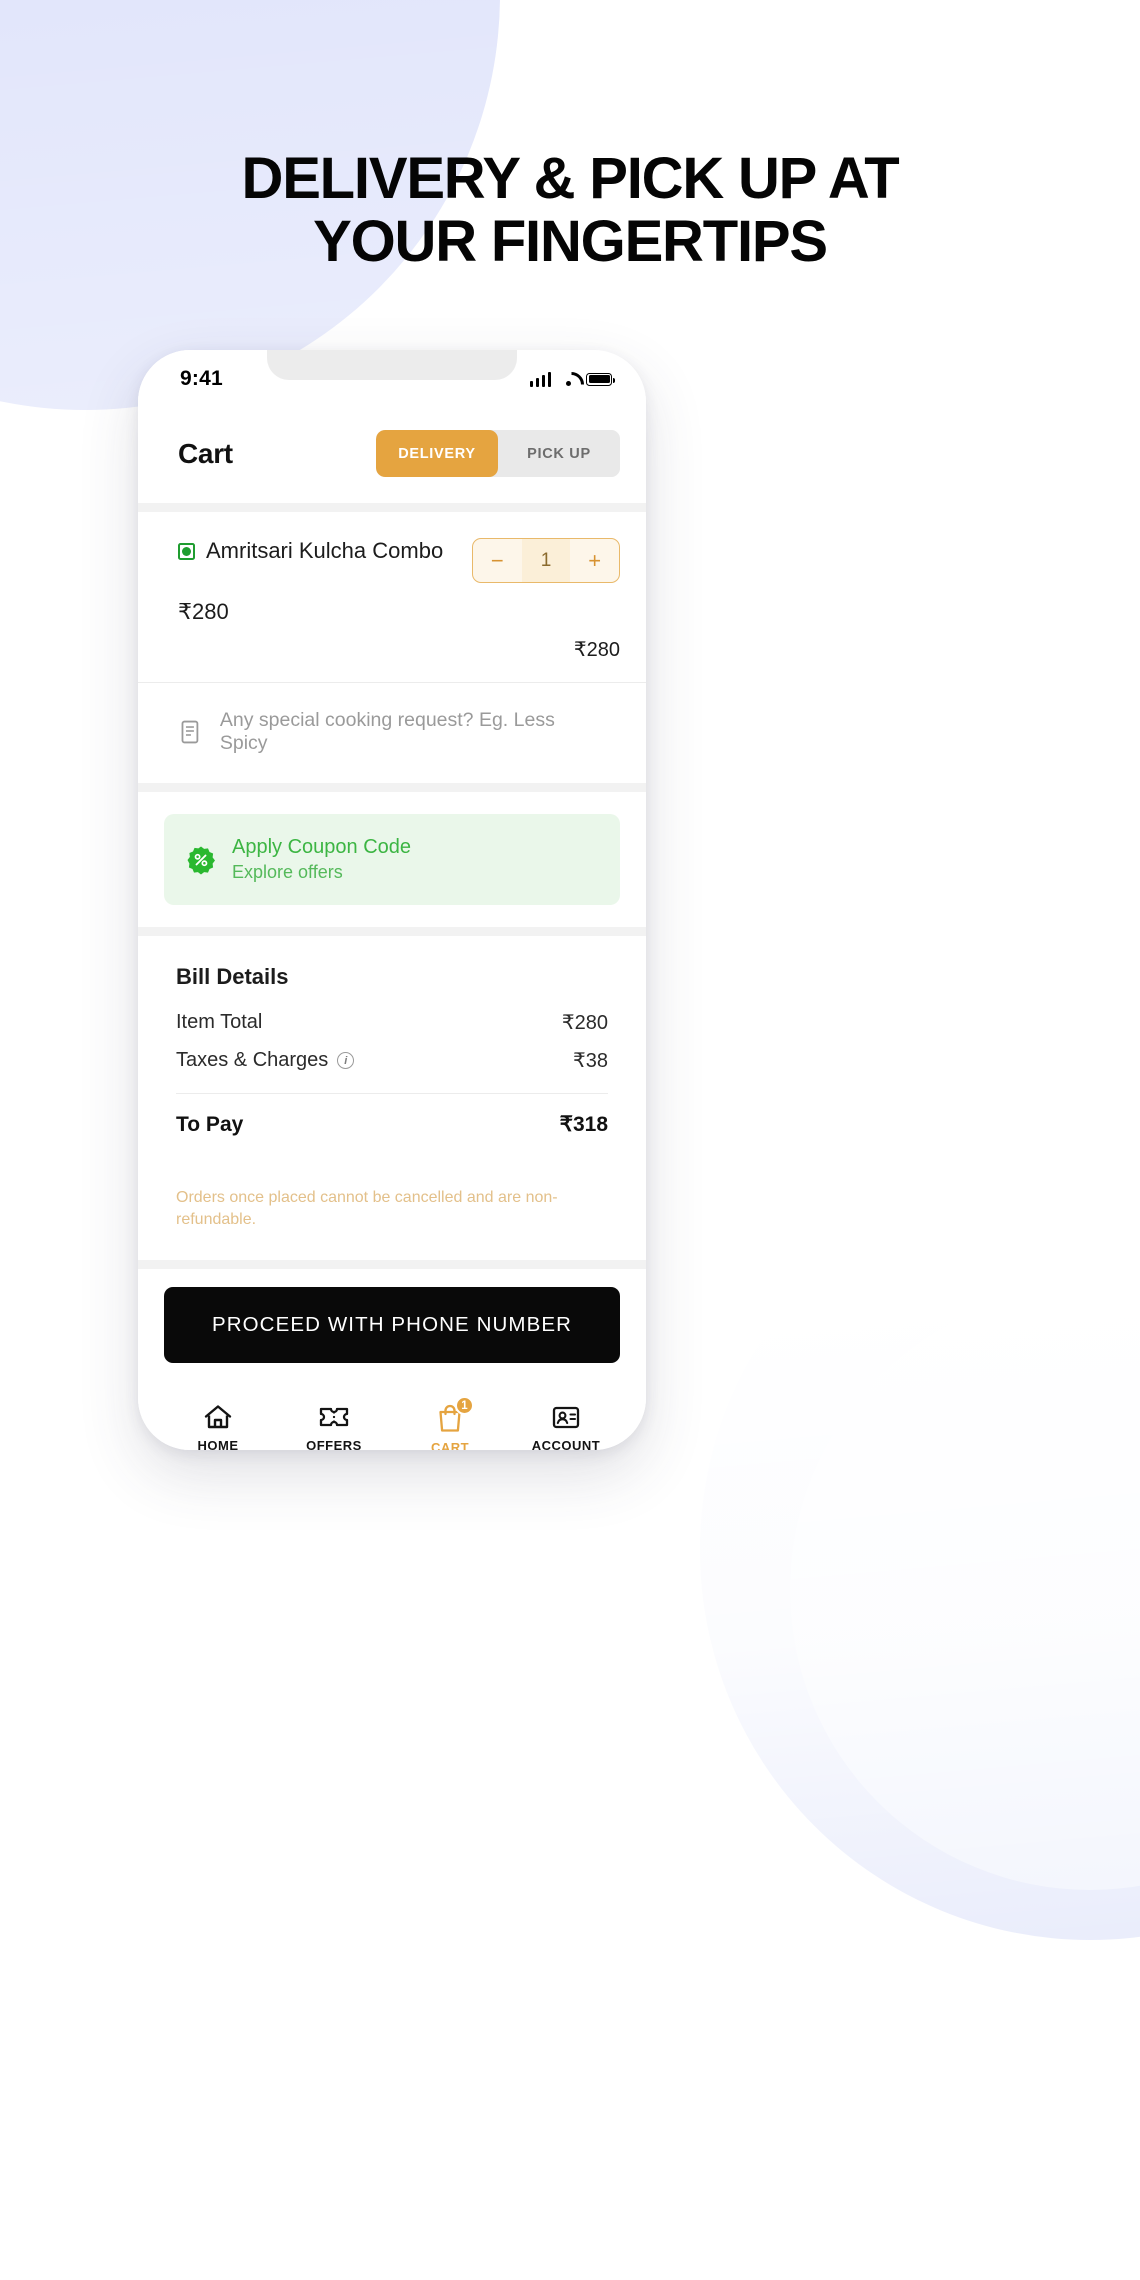  What do you see at coordinates (203, 611) in the screenshot?
I see `cart-item-unit-price: ₹280` at bounding box center [203, 611].